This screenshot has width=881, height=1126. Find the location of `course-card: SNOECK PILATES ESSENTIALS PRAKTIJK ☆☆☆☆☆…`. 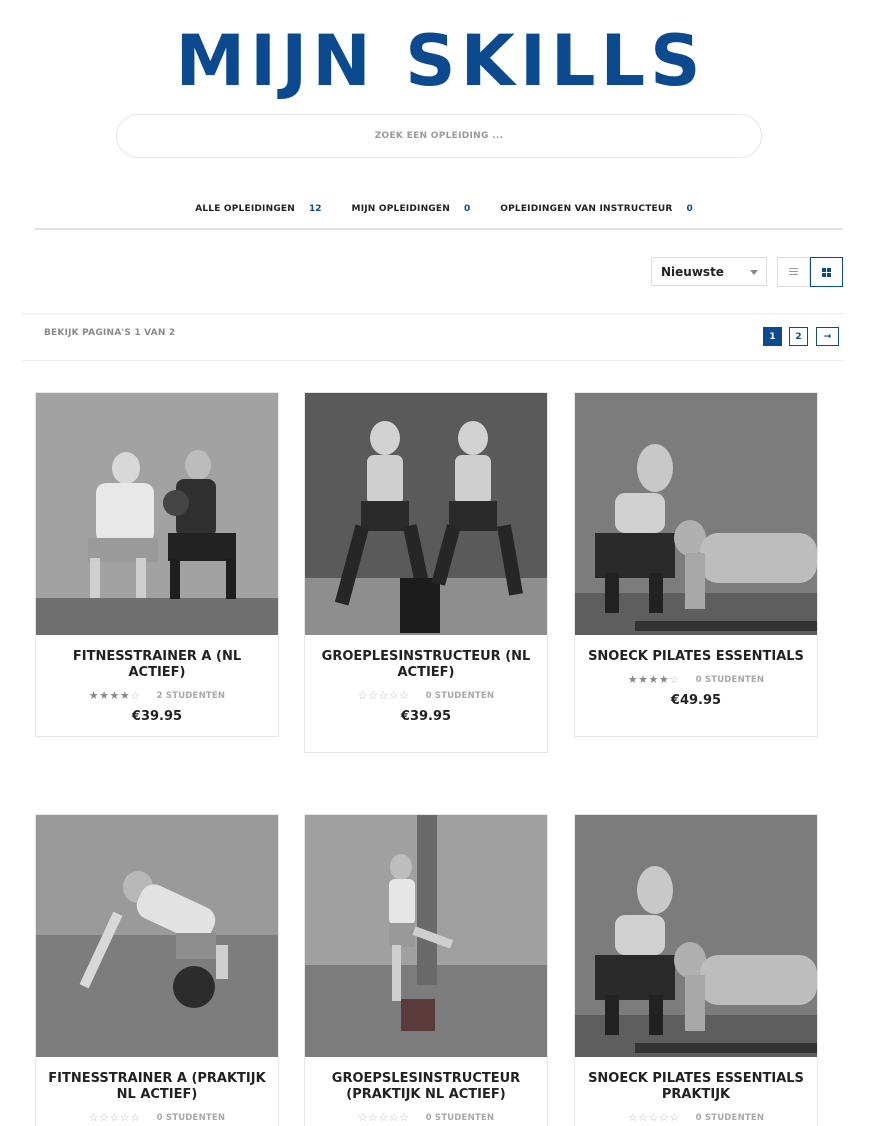

course-card: SNOECK PILATES ESSENTIALS PRAKTIJK ☆☆☆☆☆… is located at coordinates (696, 970).